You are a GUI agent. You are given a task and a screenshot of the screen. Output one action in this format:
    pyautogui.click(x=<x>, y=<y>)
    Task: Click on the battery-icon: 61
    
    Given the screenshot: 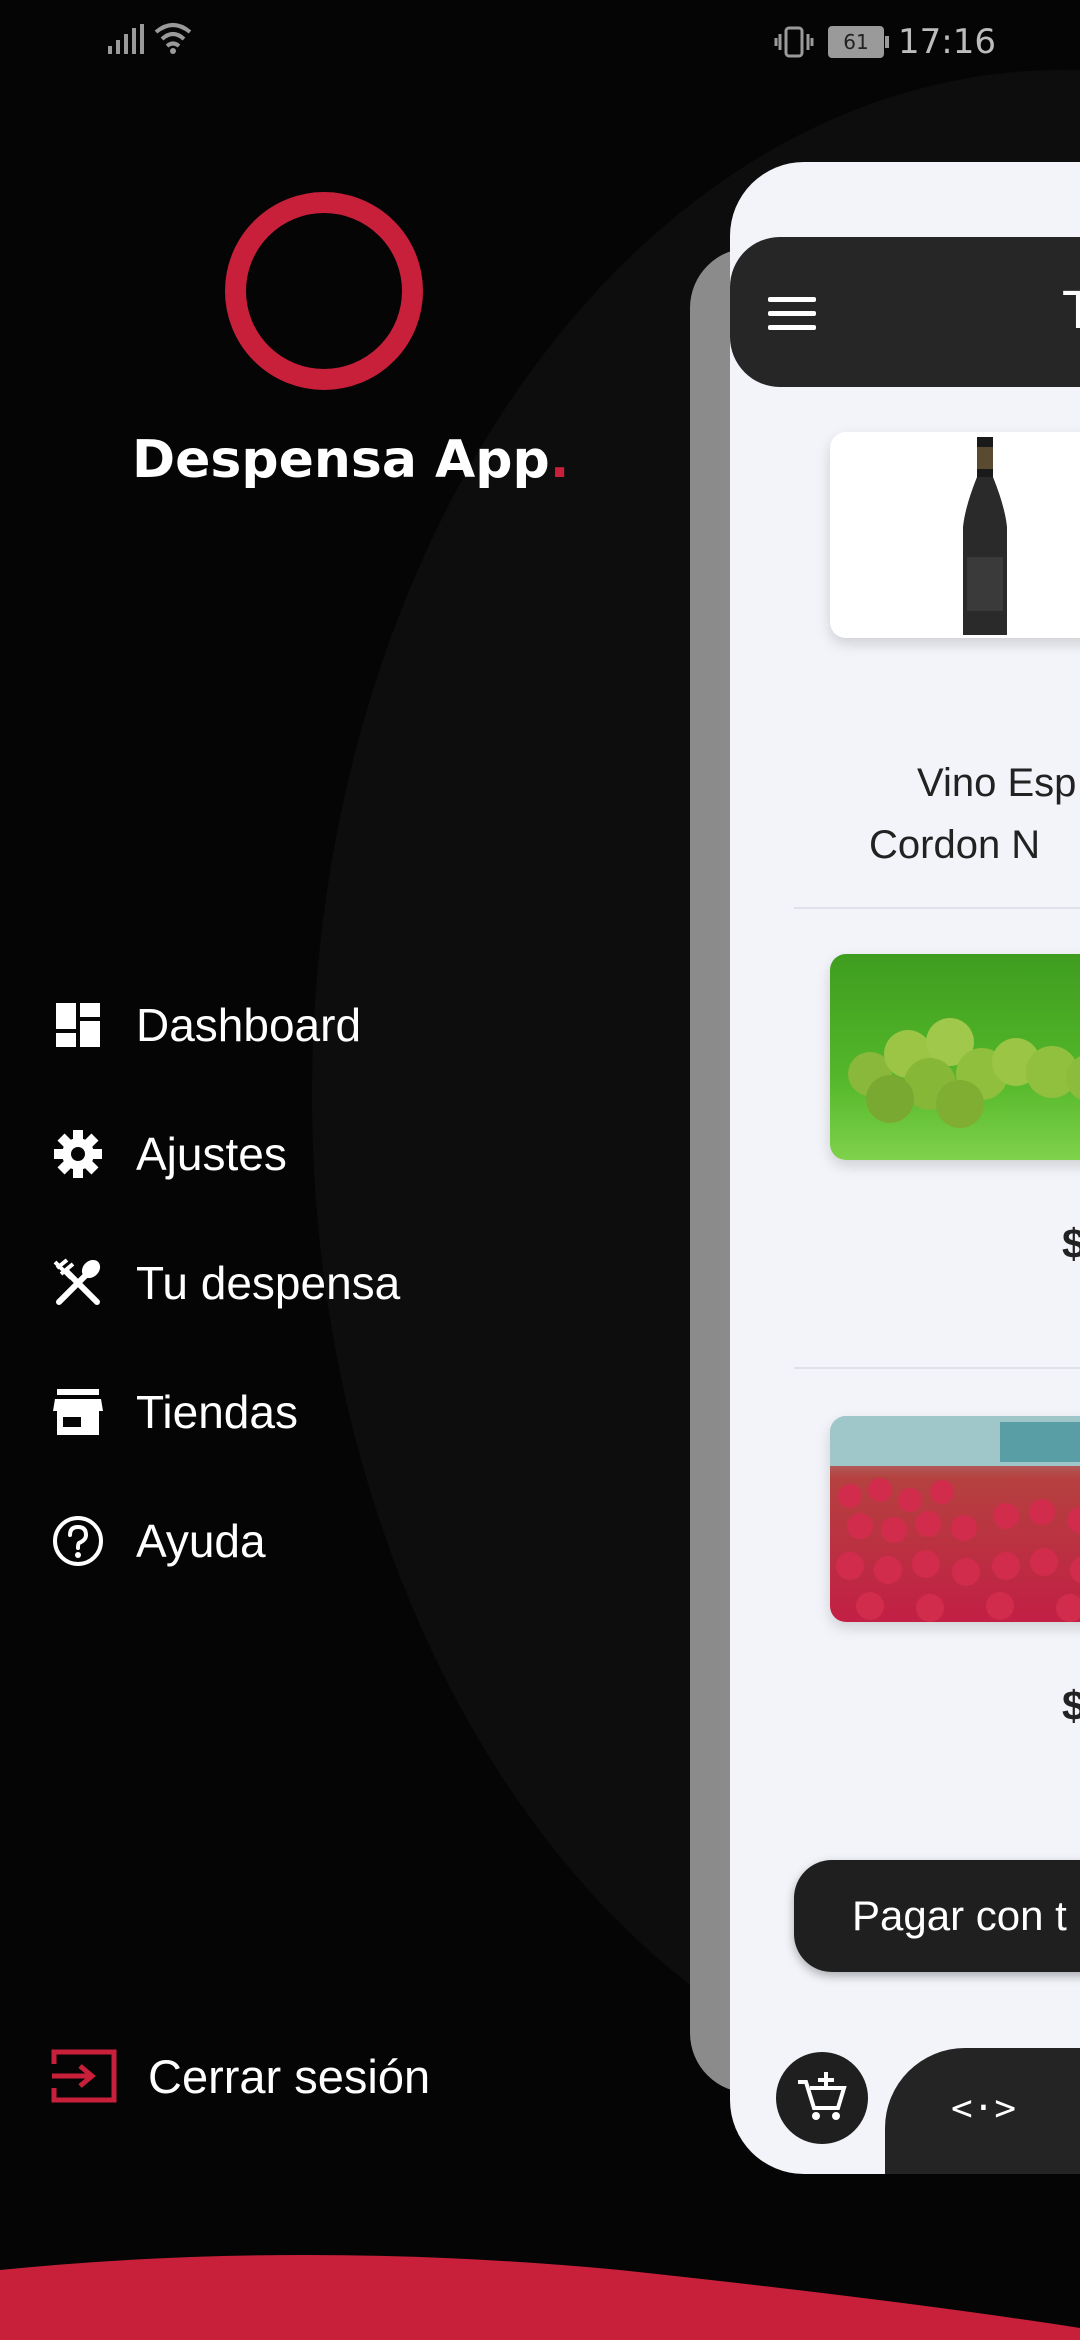 What is the action you would take?
    pyautogui.click(x=859, y=42)
    